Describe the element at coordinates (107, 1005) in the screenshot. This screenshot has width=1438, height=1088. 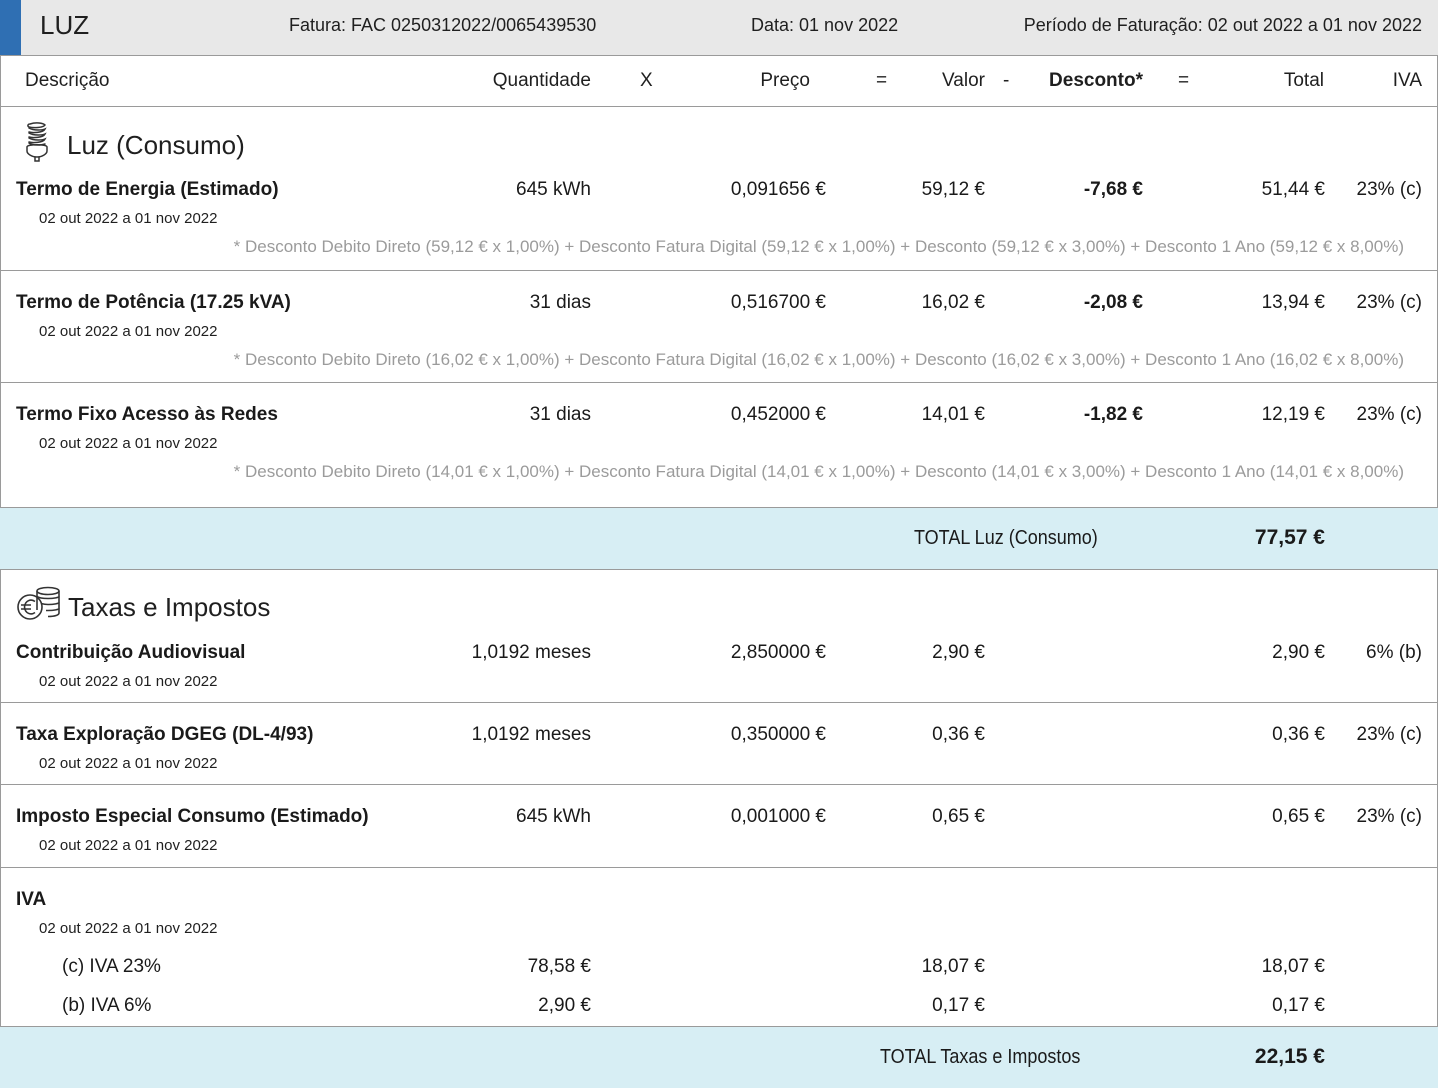
I see `iva-line-label: (b) IVA 6%` at that location.